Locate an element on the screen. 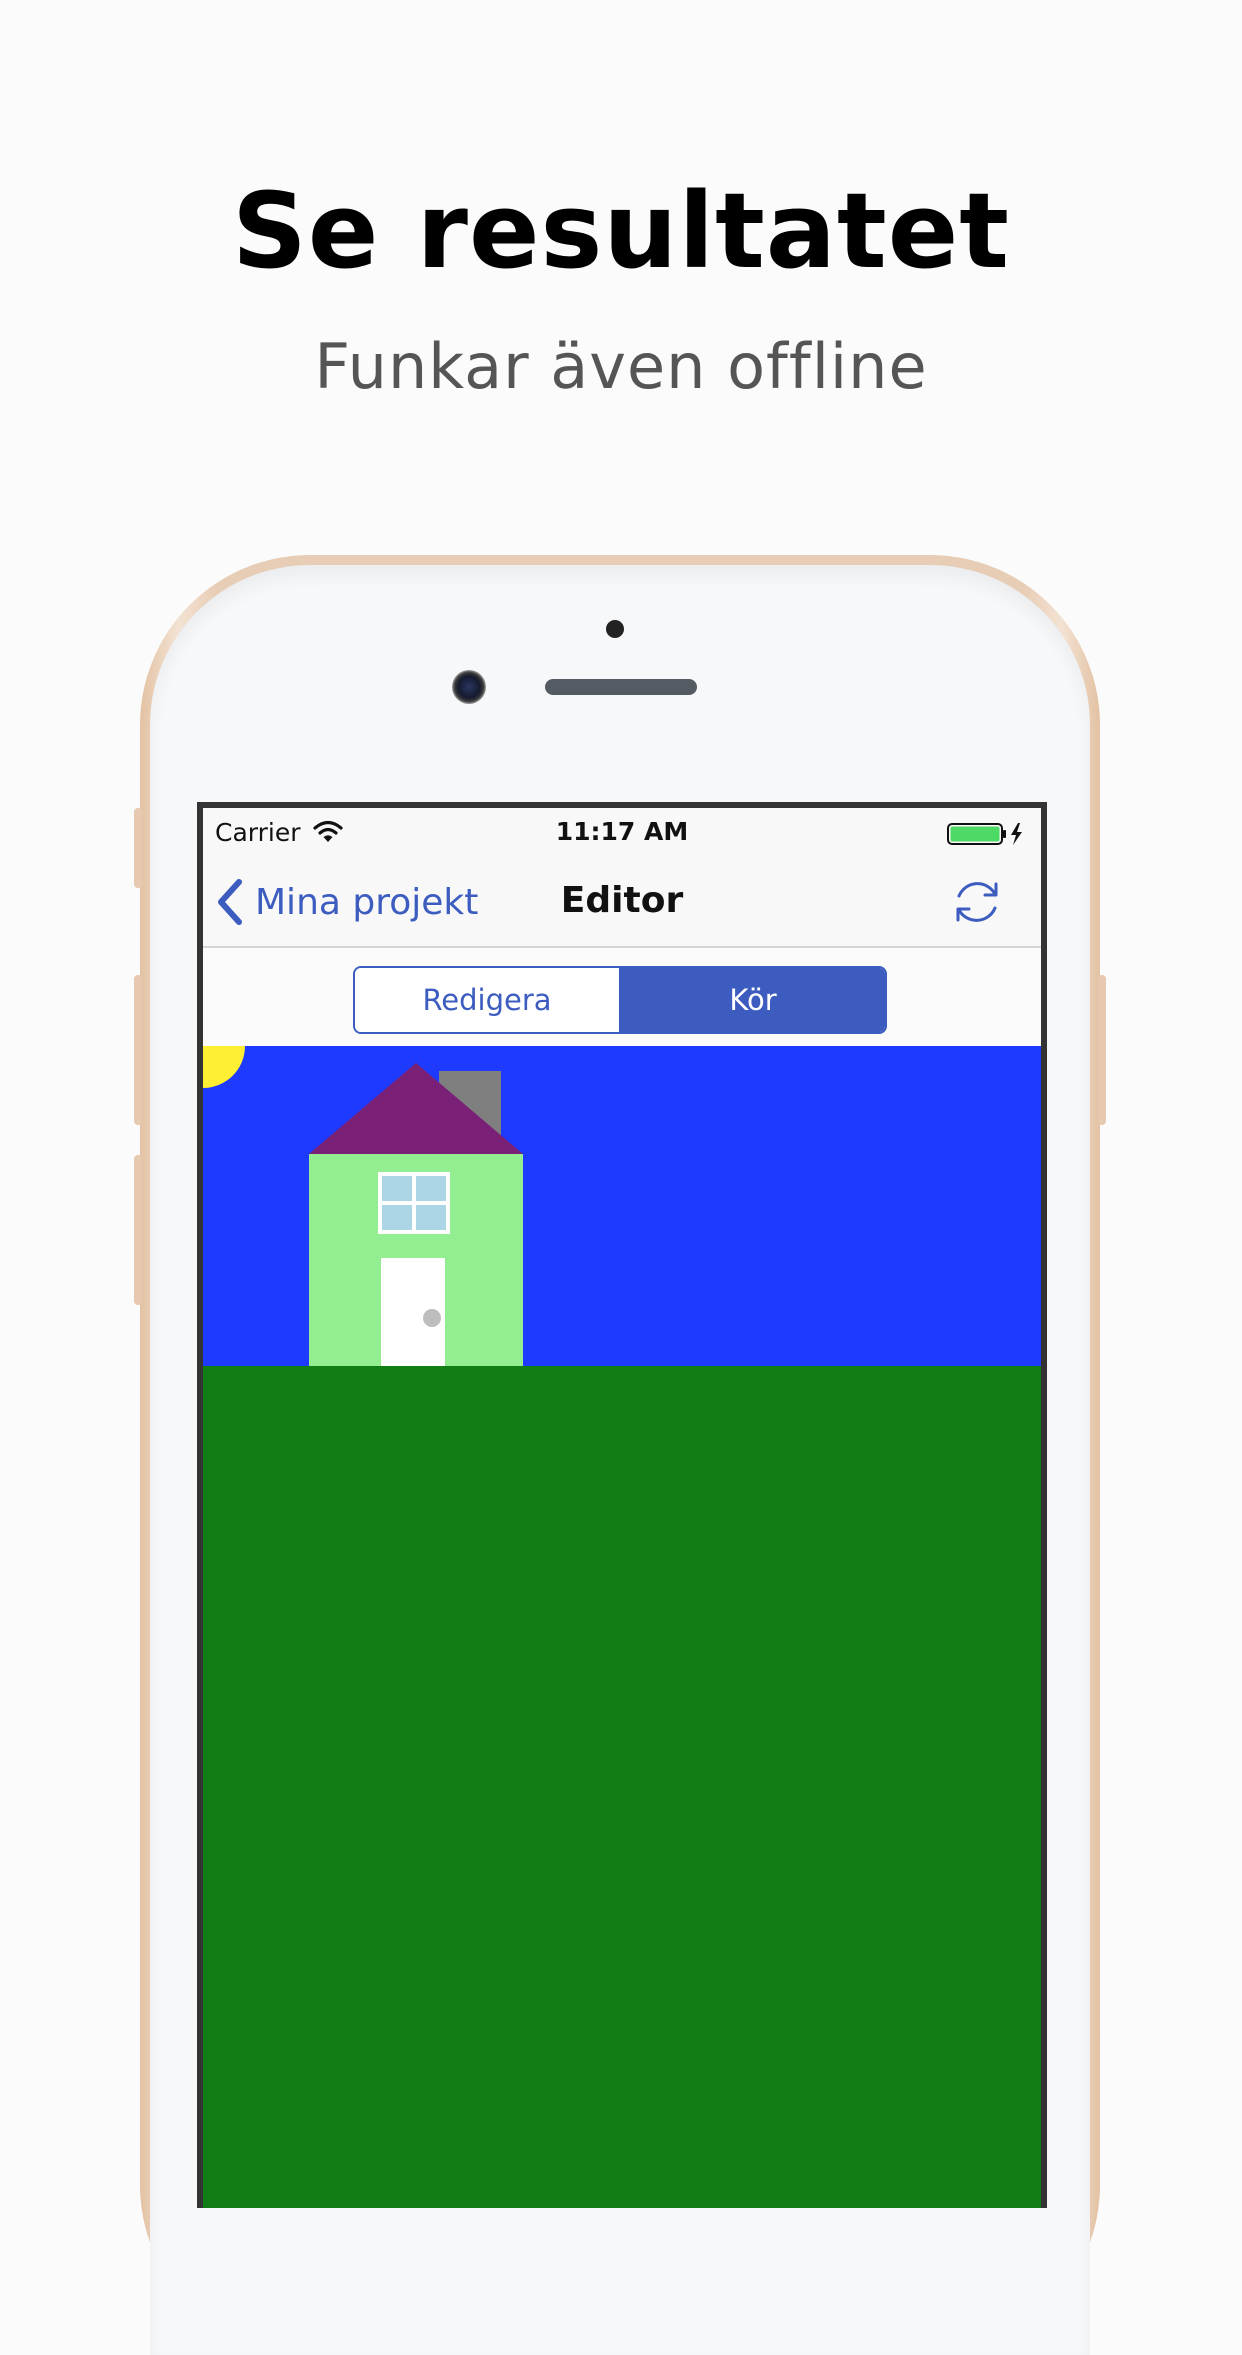  door-knob is located at coordinates (432, 1318).